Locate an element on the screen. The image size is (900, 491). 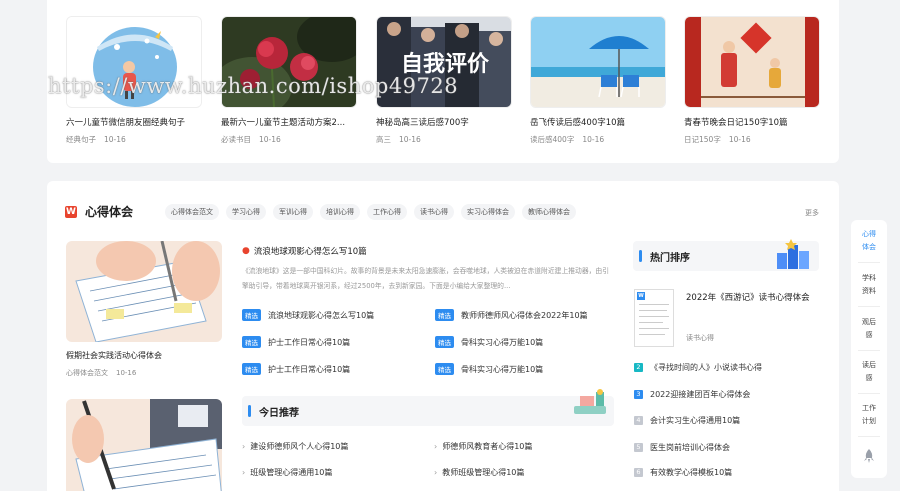
selected-item: 精选 教师师德师风心得体会2022年10篇 is located at coordinates (511, 315).